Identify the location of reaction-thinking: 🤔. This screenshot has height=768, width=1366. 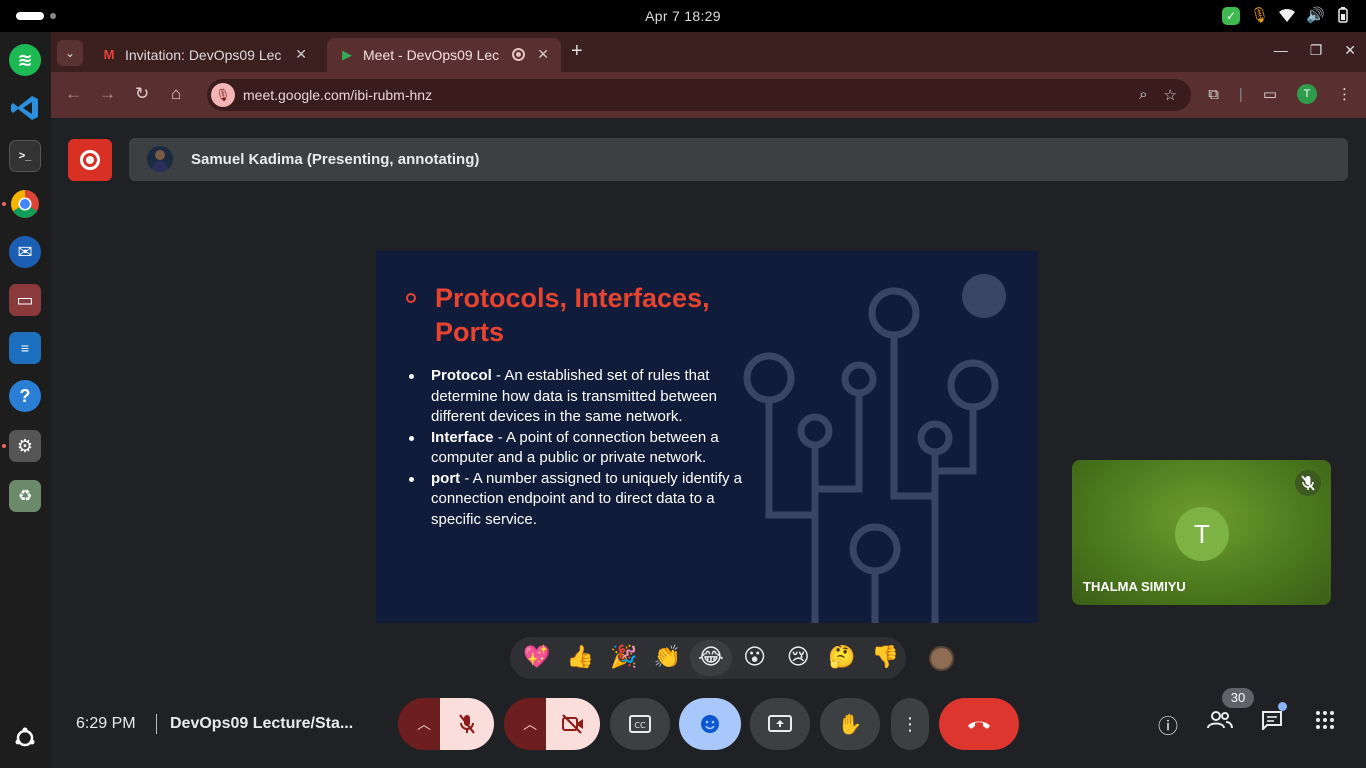
(842, 658).